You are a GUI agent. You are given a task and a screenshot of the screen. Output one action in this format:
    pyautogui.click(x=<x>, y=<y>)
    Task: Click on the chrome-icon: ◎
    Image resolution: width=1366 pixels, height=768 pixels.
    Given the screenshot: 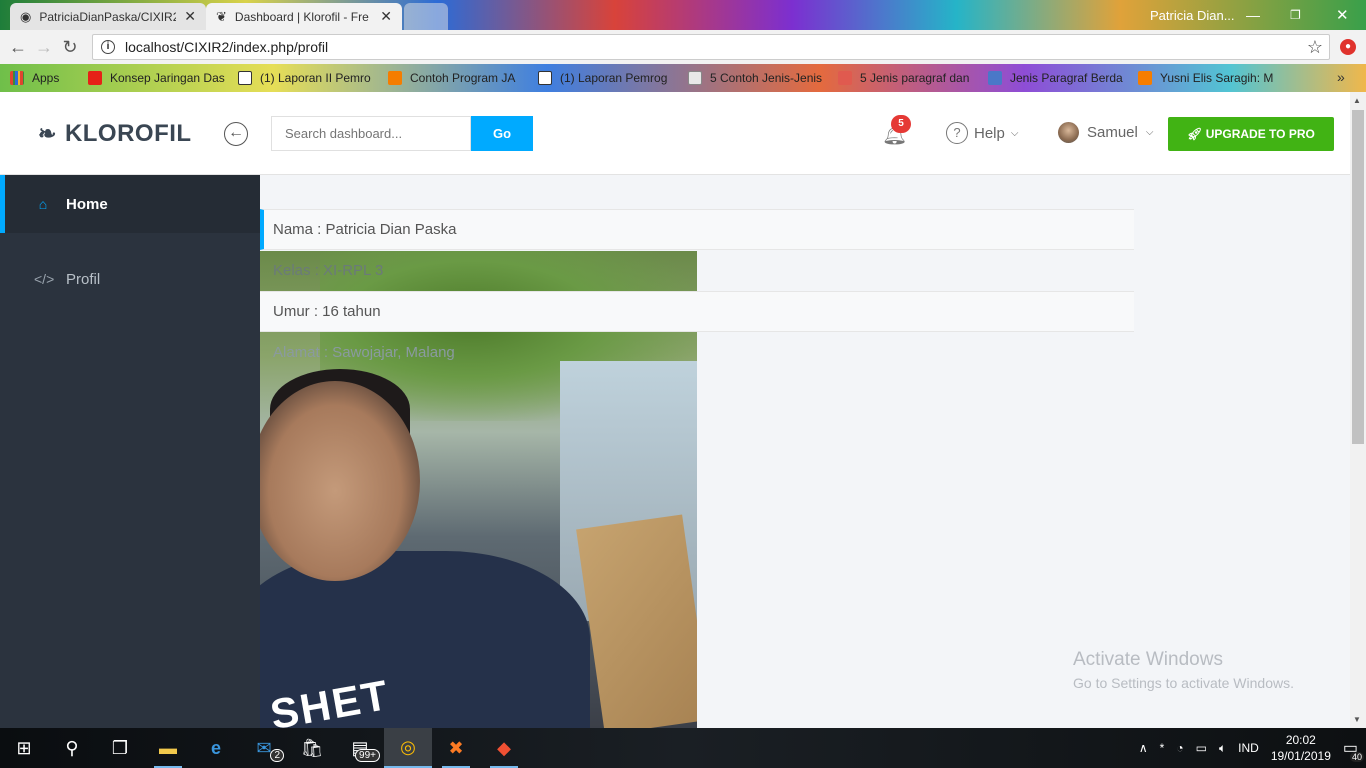 What is the action you would take?
    pyautogui.click(x=408, y=748)
    